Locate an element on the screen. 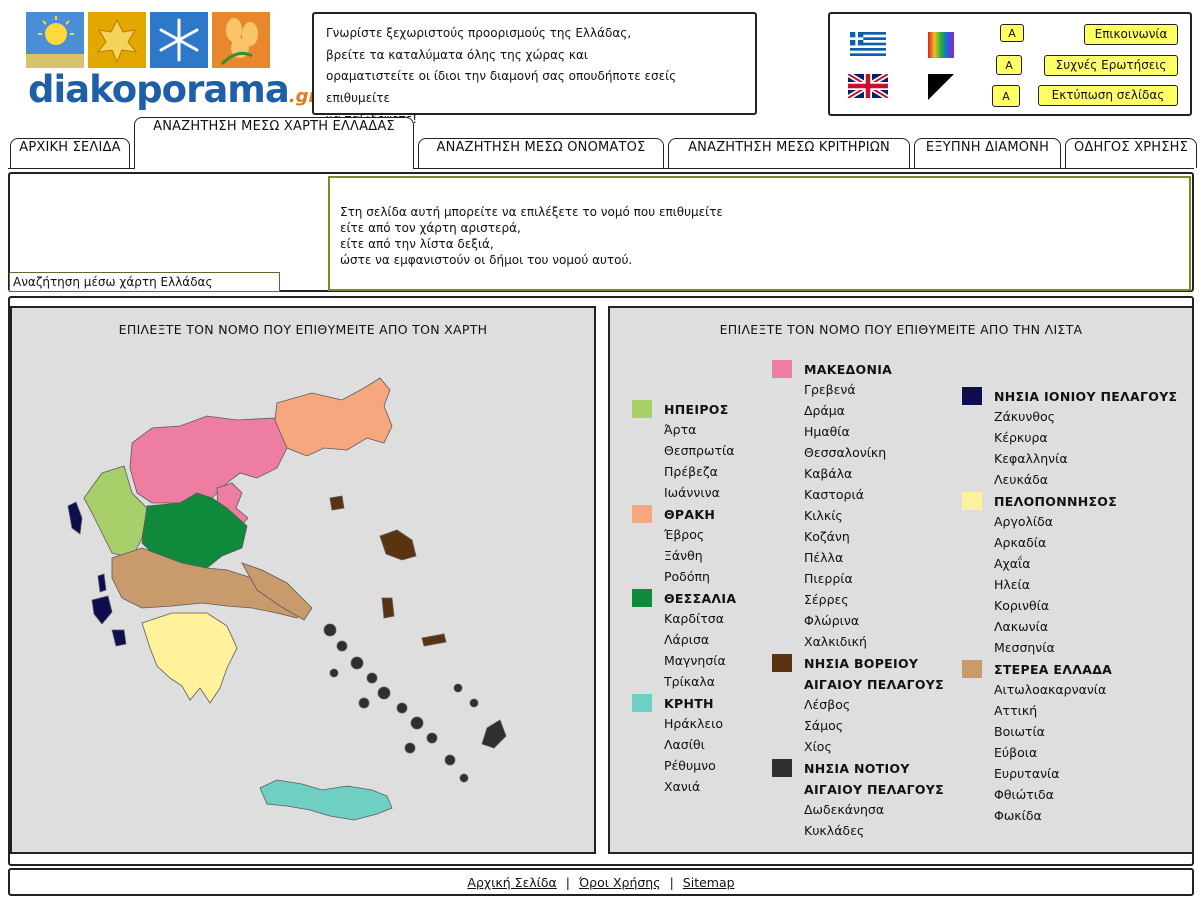  prefecture-item: Θεσσαλονίκη is located at coordinates (867, 452).